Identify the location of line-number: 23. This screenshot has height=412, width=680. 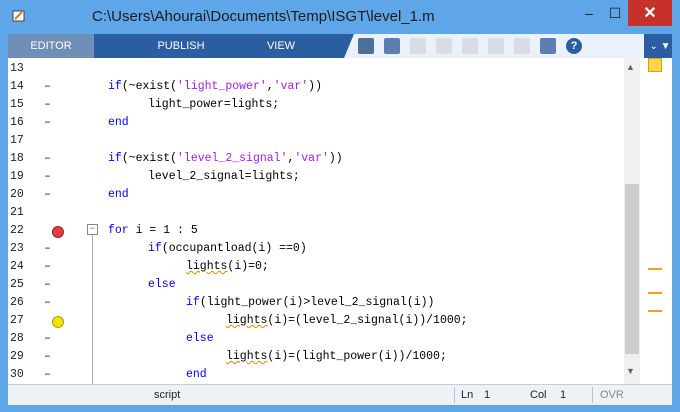
(17, 248).